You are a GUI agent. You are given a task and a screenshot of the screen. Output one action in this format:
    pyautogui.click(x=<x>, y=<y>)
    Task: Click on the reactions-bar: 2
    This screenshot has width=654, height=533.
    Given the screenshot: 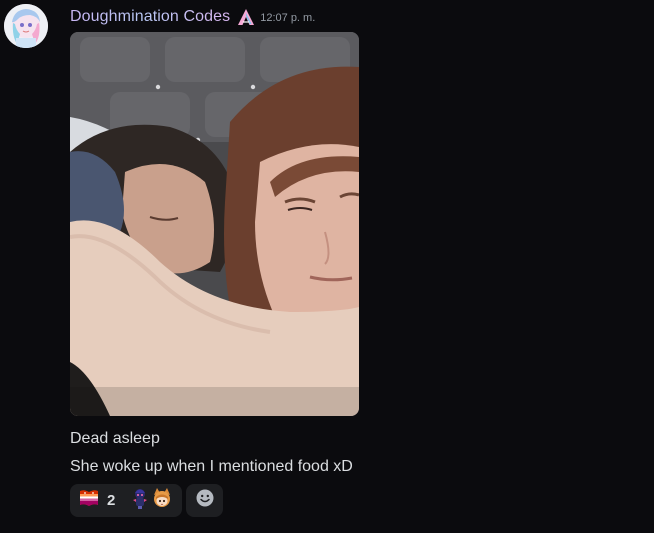 What is the action you would take?
    pyautogui.click(x=146, y=500)
    